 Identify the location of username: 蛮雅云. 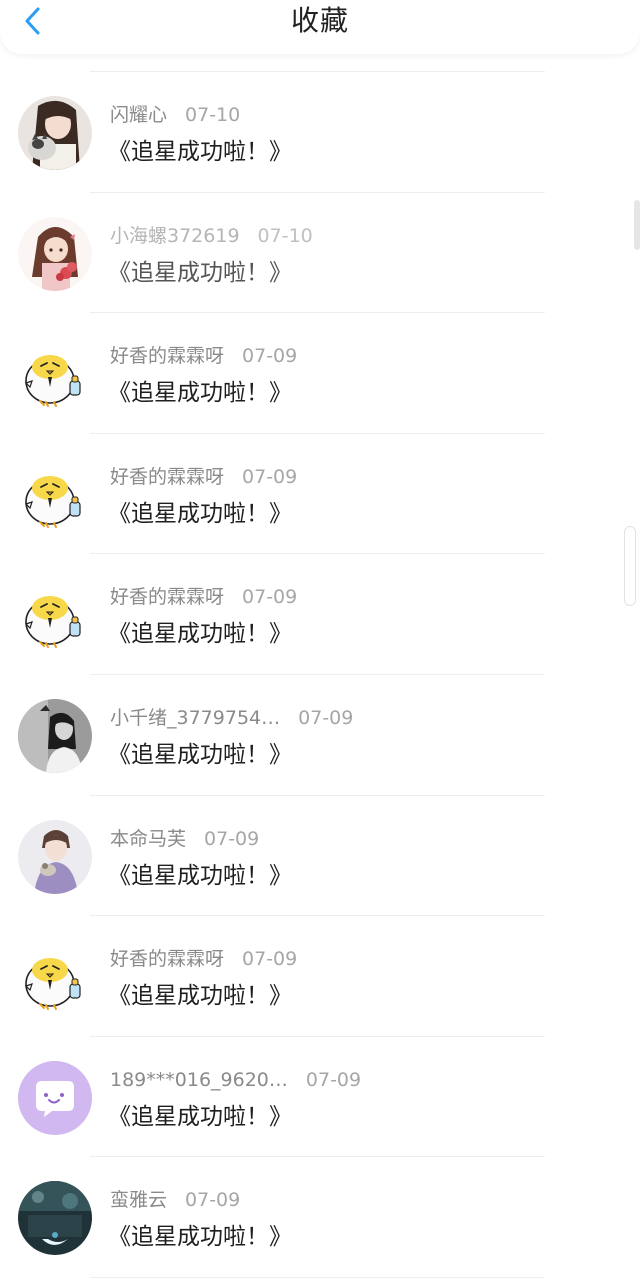
(138, 1200).